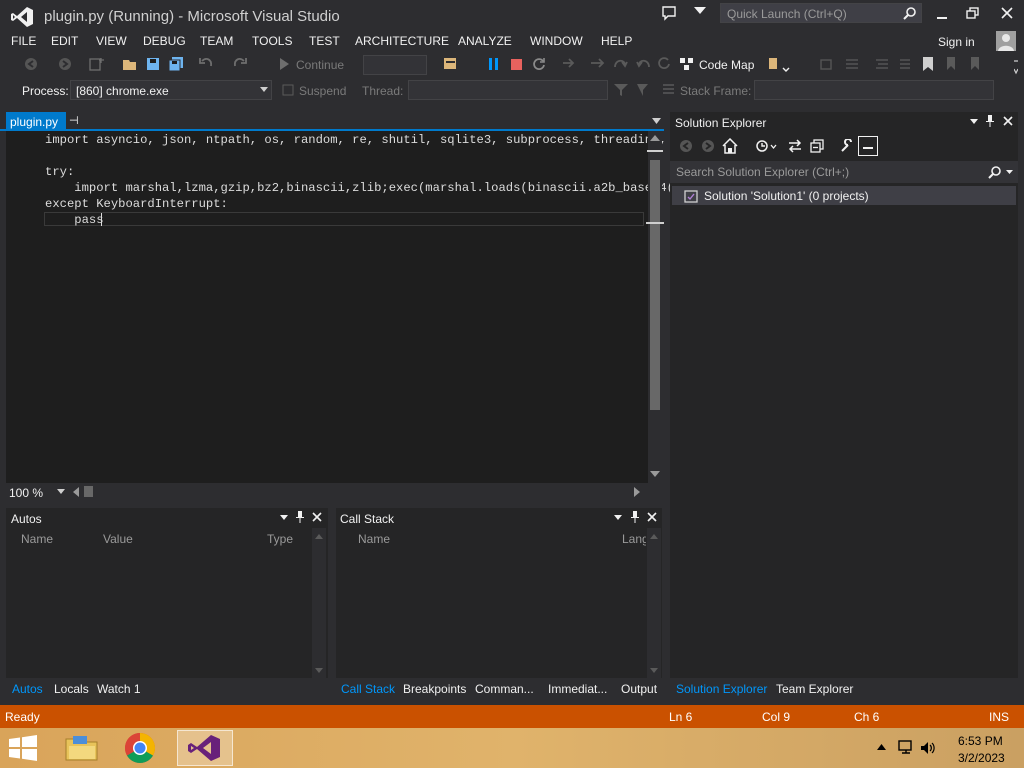 The image size is (1024, 768). I want to click on toolbar-extra-icon, so click(779, 65).